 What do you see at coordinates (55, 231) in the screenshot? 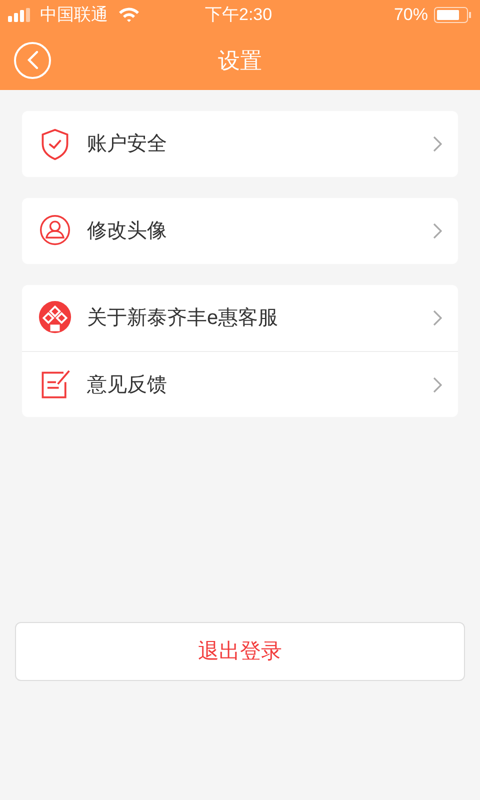
I see `person-icon` at bounding box center [55, 231].